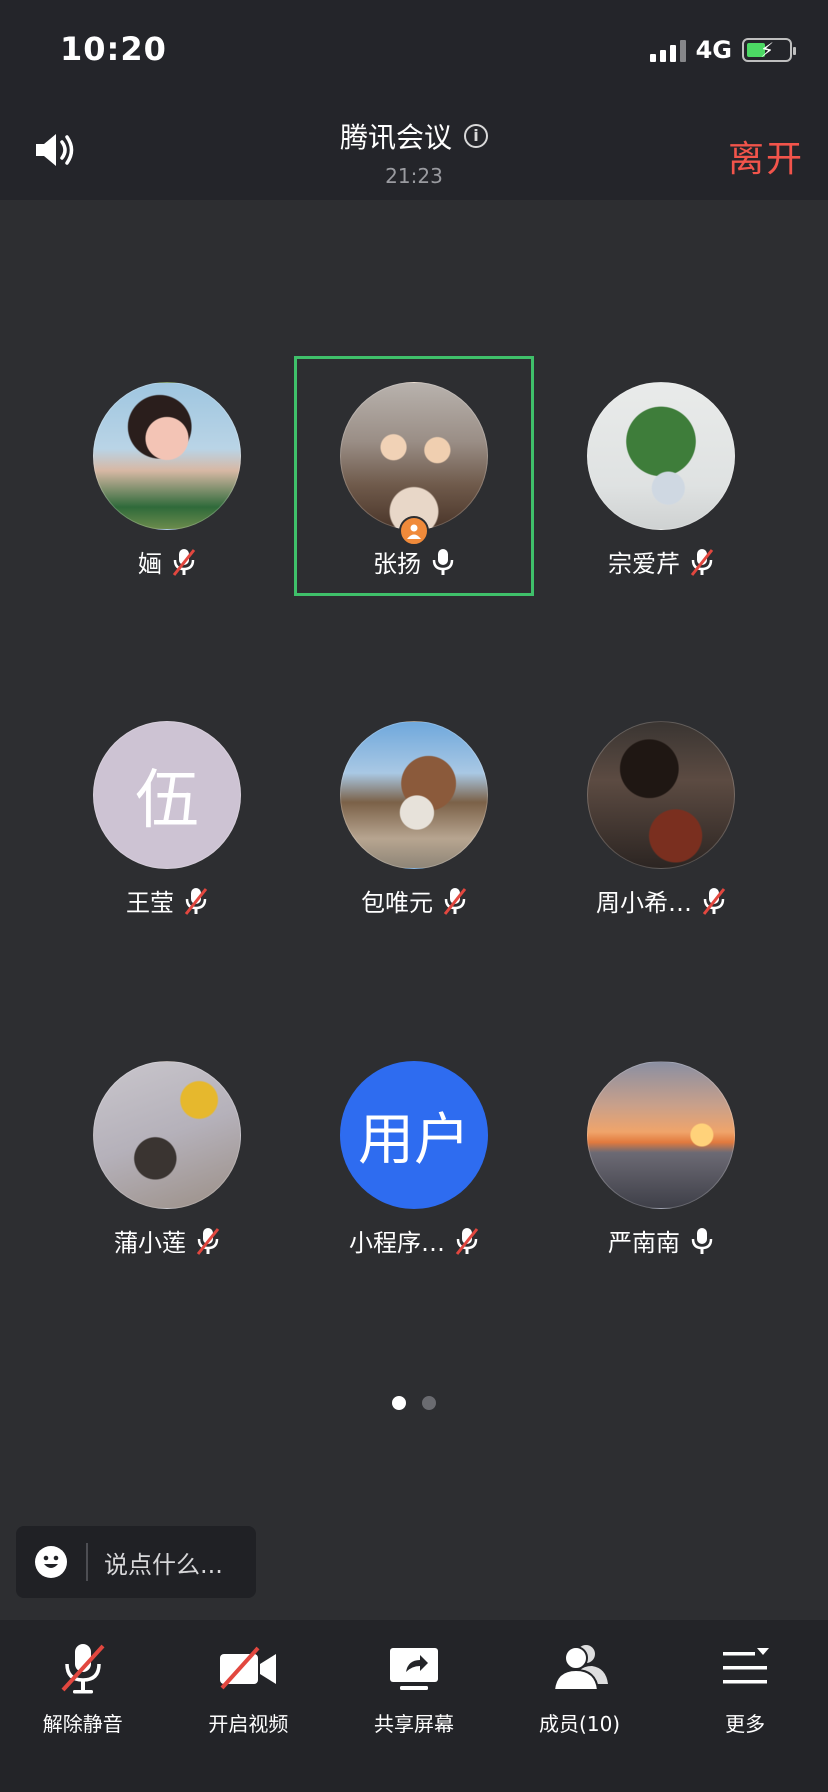  What do you see at coordinates (113, 49) in the screenshot?
I see `status-time: 10:20` at bounding box center [113, 49].